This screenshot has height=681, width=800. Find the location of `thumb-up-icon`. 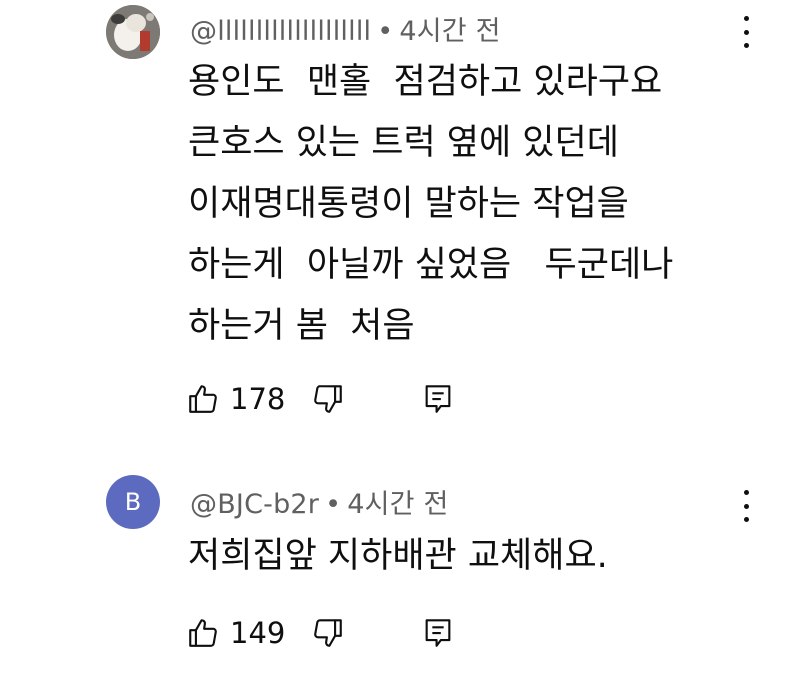

thumb-up-icon is located at coordinates (203, 633).